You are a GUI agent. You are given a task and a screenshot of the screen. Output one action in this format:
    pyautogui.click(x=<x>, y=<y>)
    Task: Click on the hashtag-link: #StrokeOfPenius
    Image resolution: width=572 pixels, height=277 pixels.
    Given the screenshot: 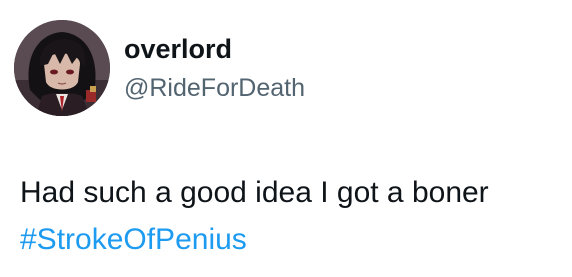 What is the action you would take?
    pyautogui.click(x=133, y=240)
    